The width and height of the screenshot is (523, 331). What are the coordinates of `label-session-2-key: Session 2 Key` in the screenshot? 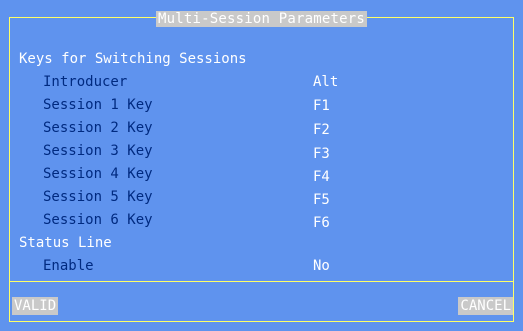 It's located at (98, 128).